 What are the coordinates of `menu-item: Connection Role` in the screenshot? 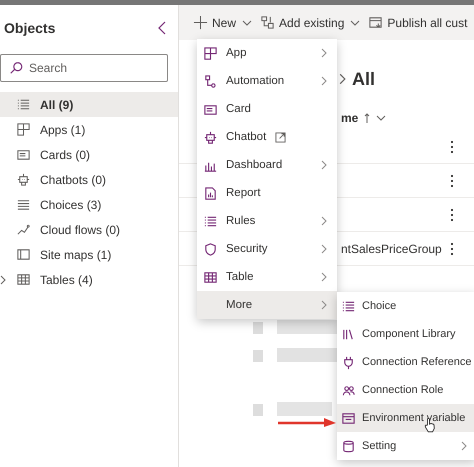 It's located at (405, 390).